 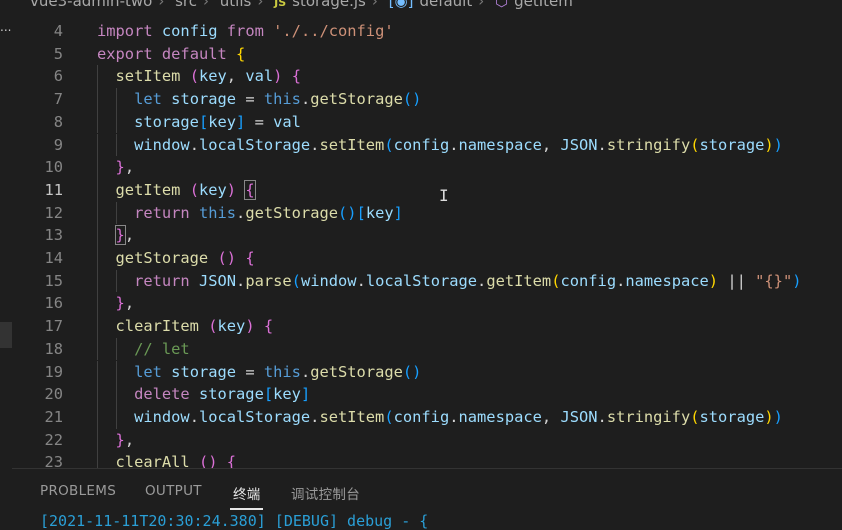 I want to click on code-line: 7 let storage = this.getStorage(), so click(x=427, y=99).